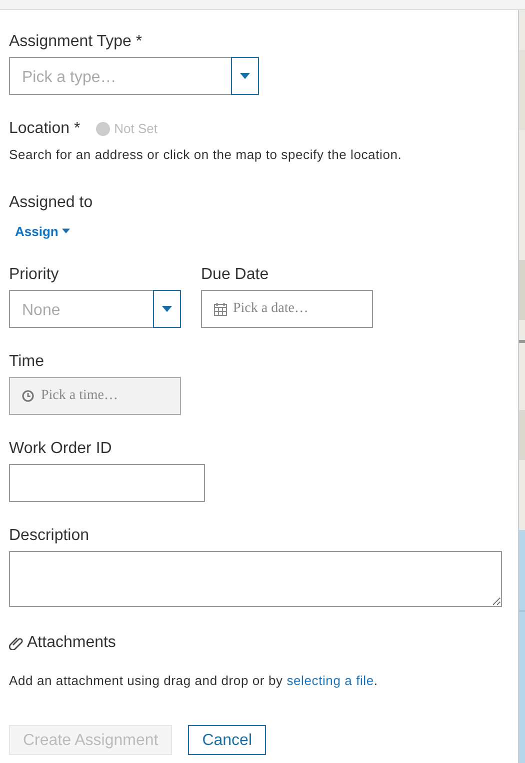 This screenshot has height=763, width=525. Describe the element at coordinates (60, 449) in the screenshot. I see `field-label: Work Order ID` at that location.